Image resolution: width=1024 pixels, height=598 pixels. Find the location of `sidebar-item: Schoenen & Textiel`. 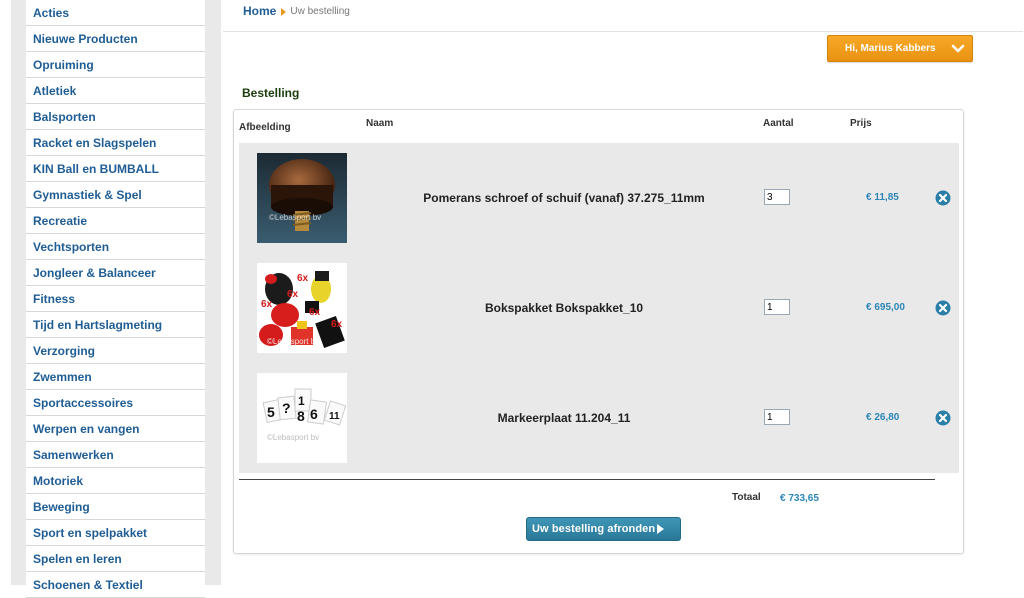

sidebar-item: Schoenen & Textiel is located at coordinates (115, 585).